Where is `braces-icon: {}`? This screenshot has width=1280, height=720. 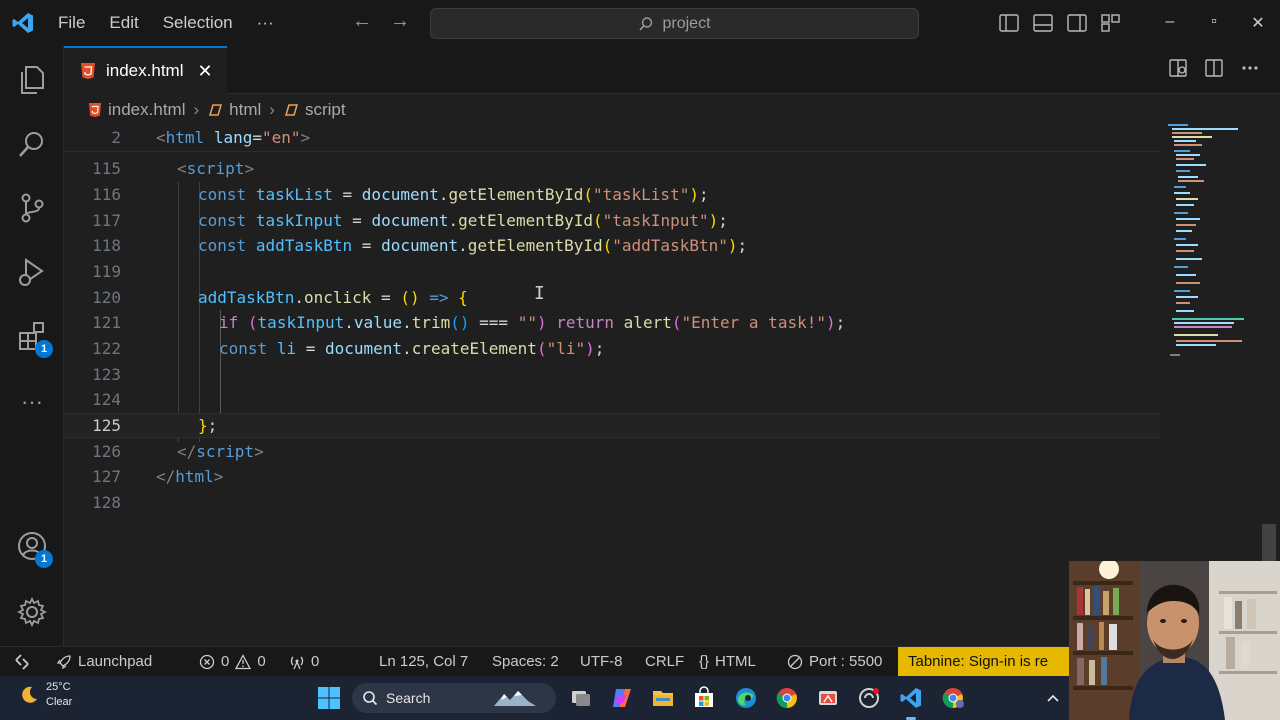
braces-icon: {} is located at coordinates (704, 661).